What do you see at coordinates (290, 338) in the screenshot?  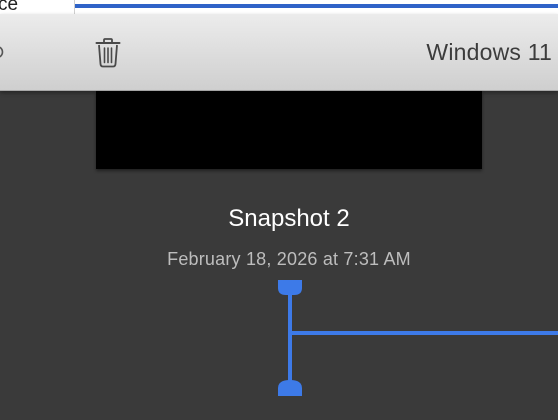 I see `timeline-vertical-line` at bounding box center [290, 338].